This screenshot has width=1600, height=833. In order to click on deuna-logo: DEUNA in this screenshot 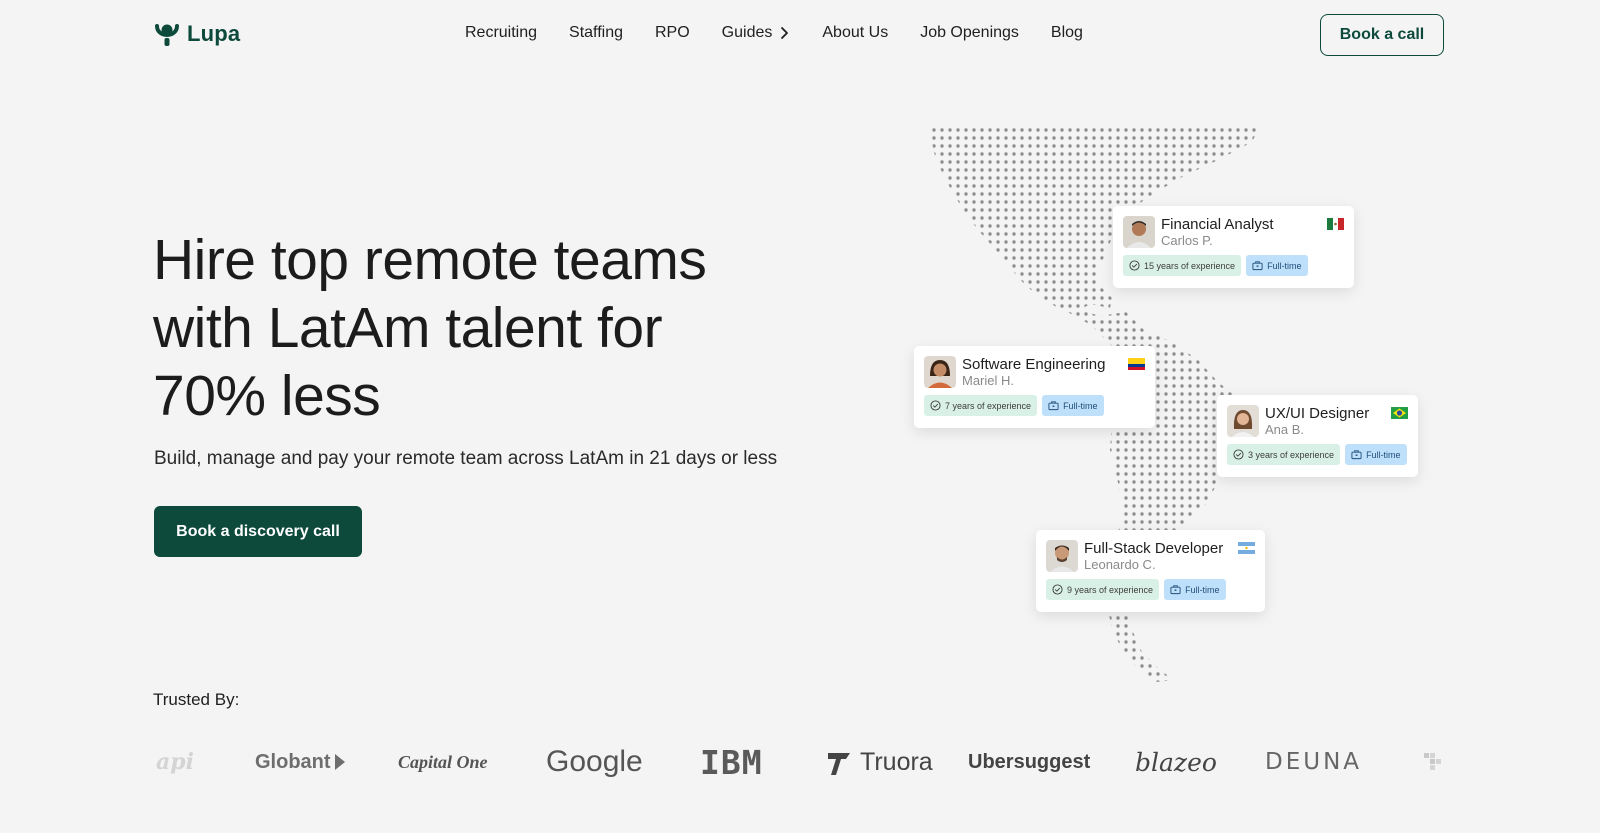, I will do `click(1314, 762)`.